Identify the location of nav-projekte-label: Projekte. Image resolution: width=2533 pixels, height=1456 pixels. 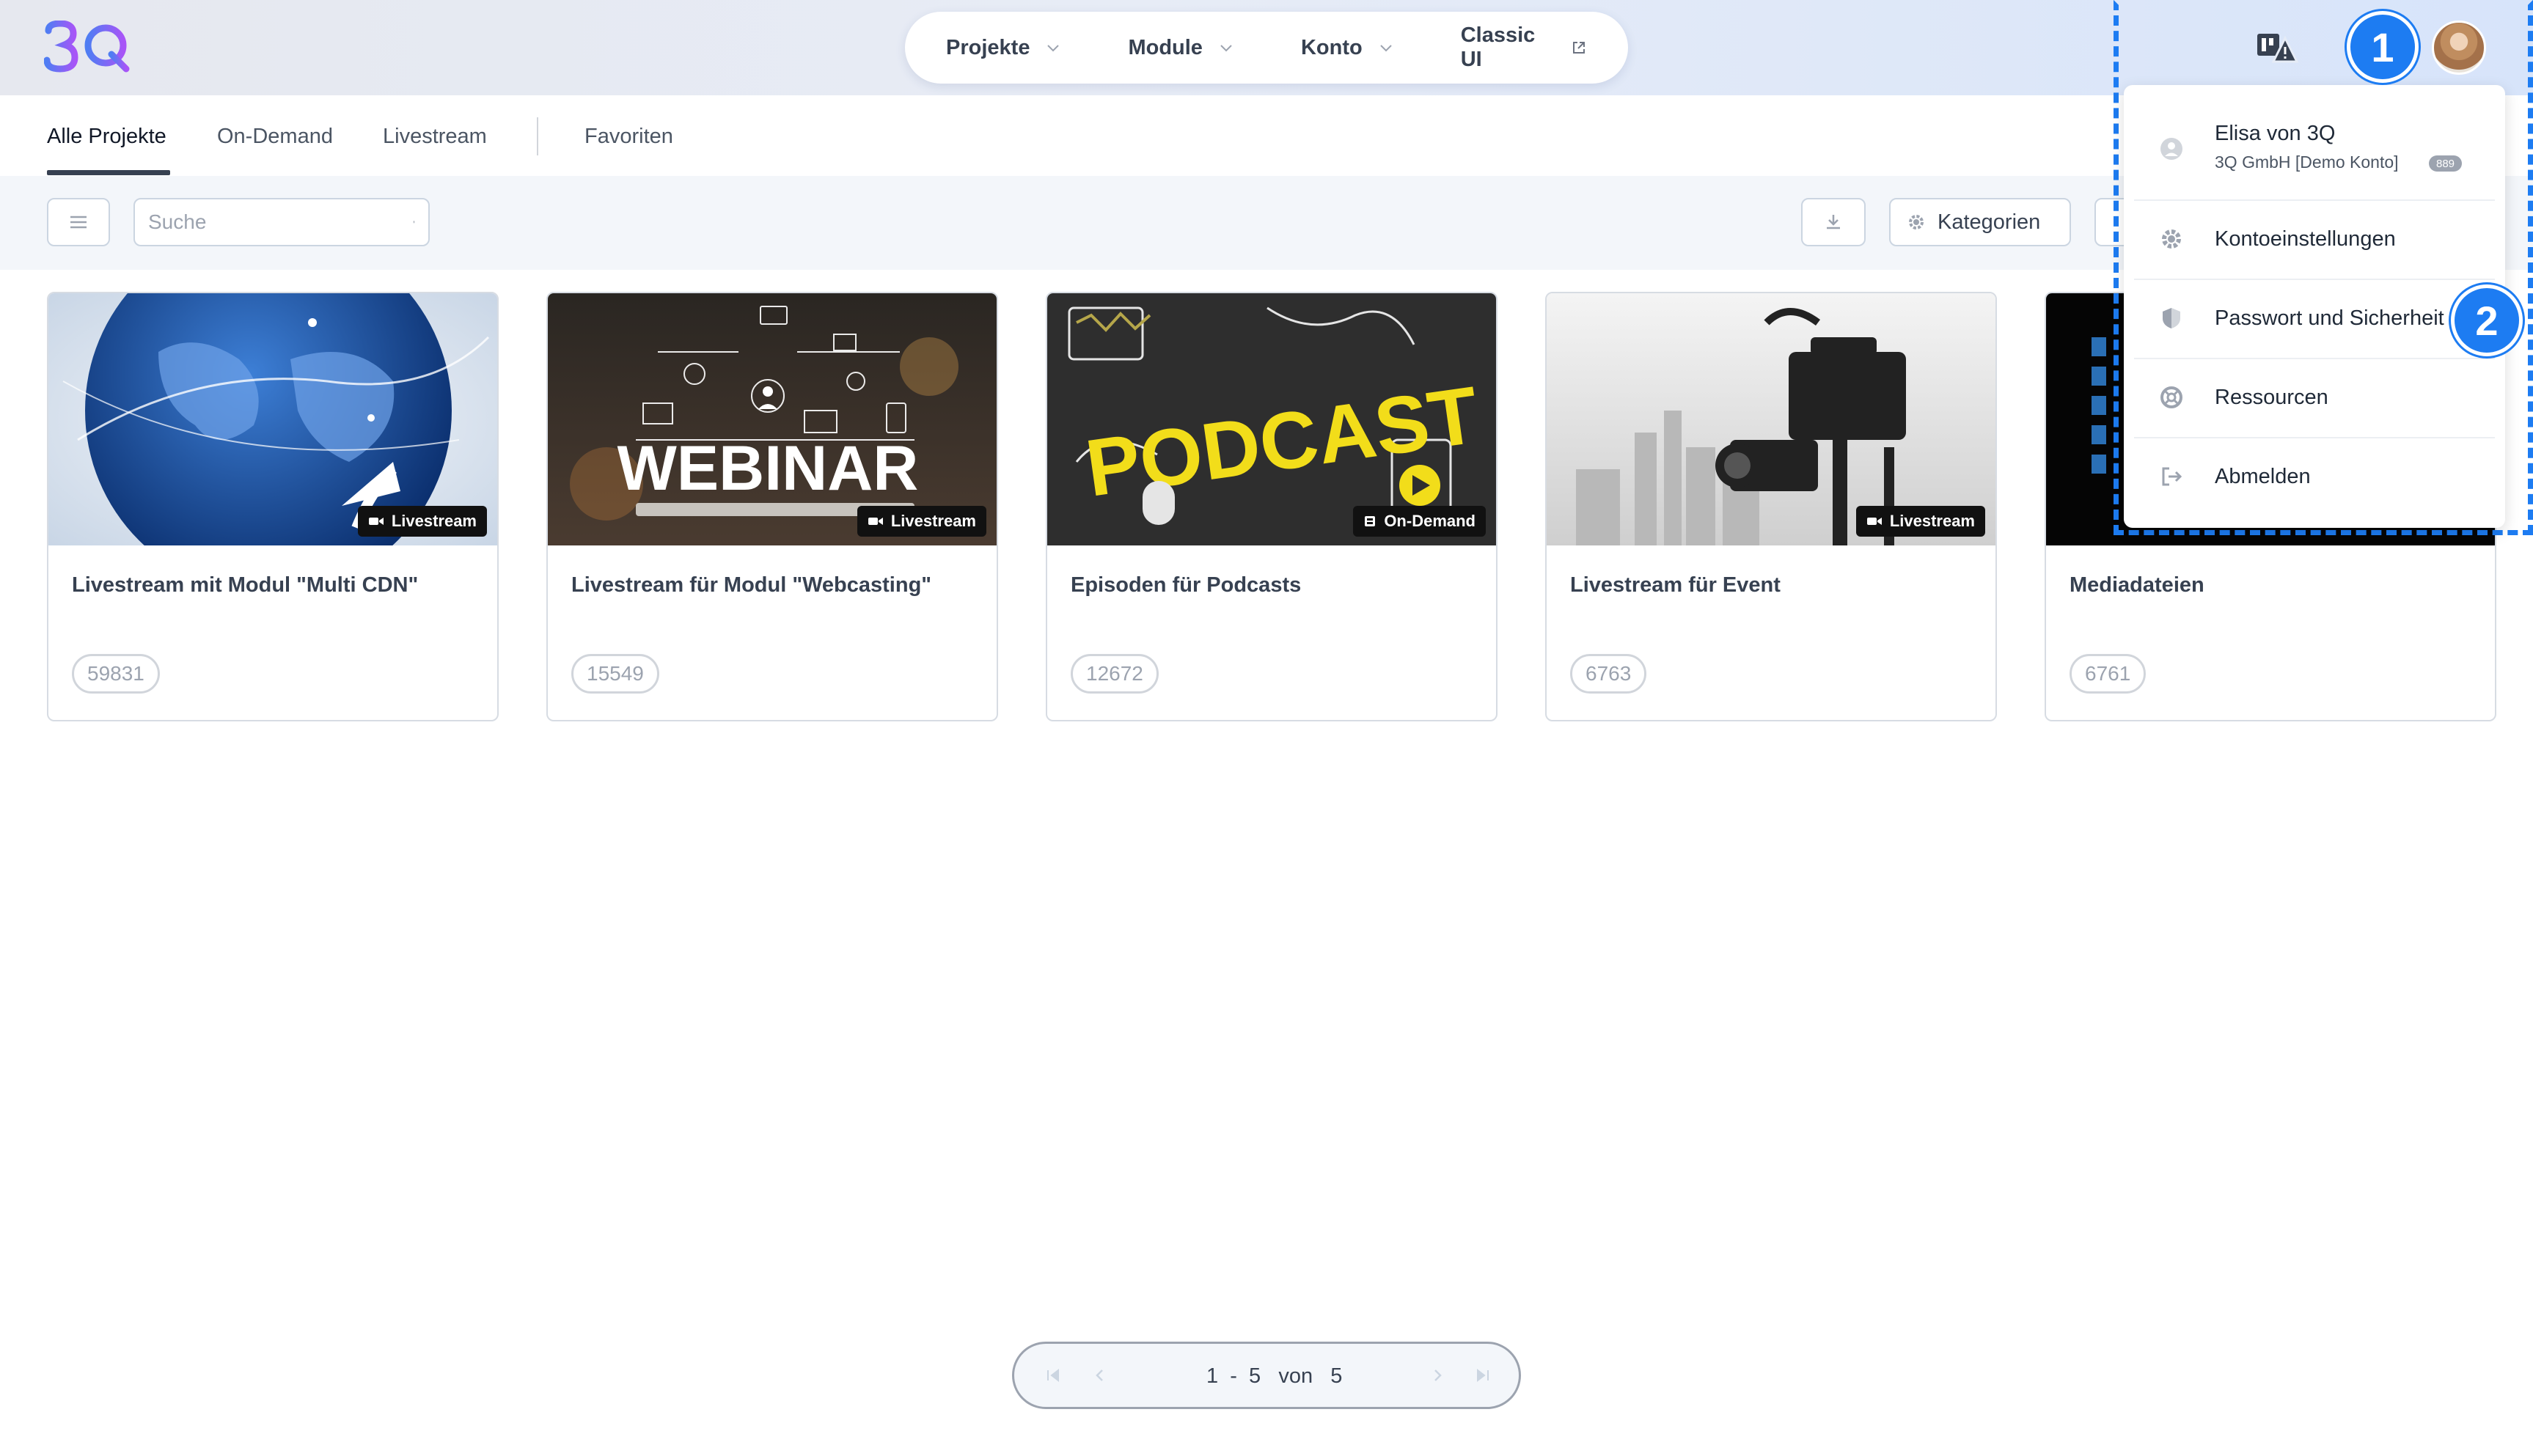
(988, 47).